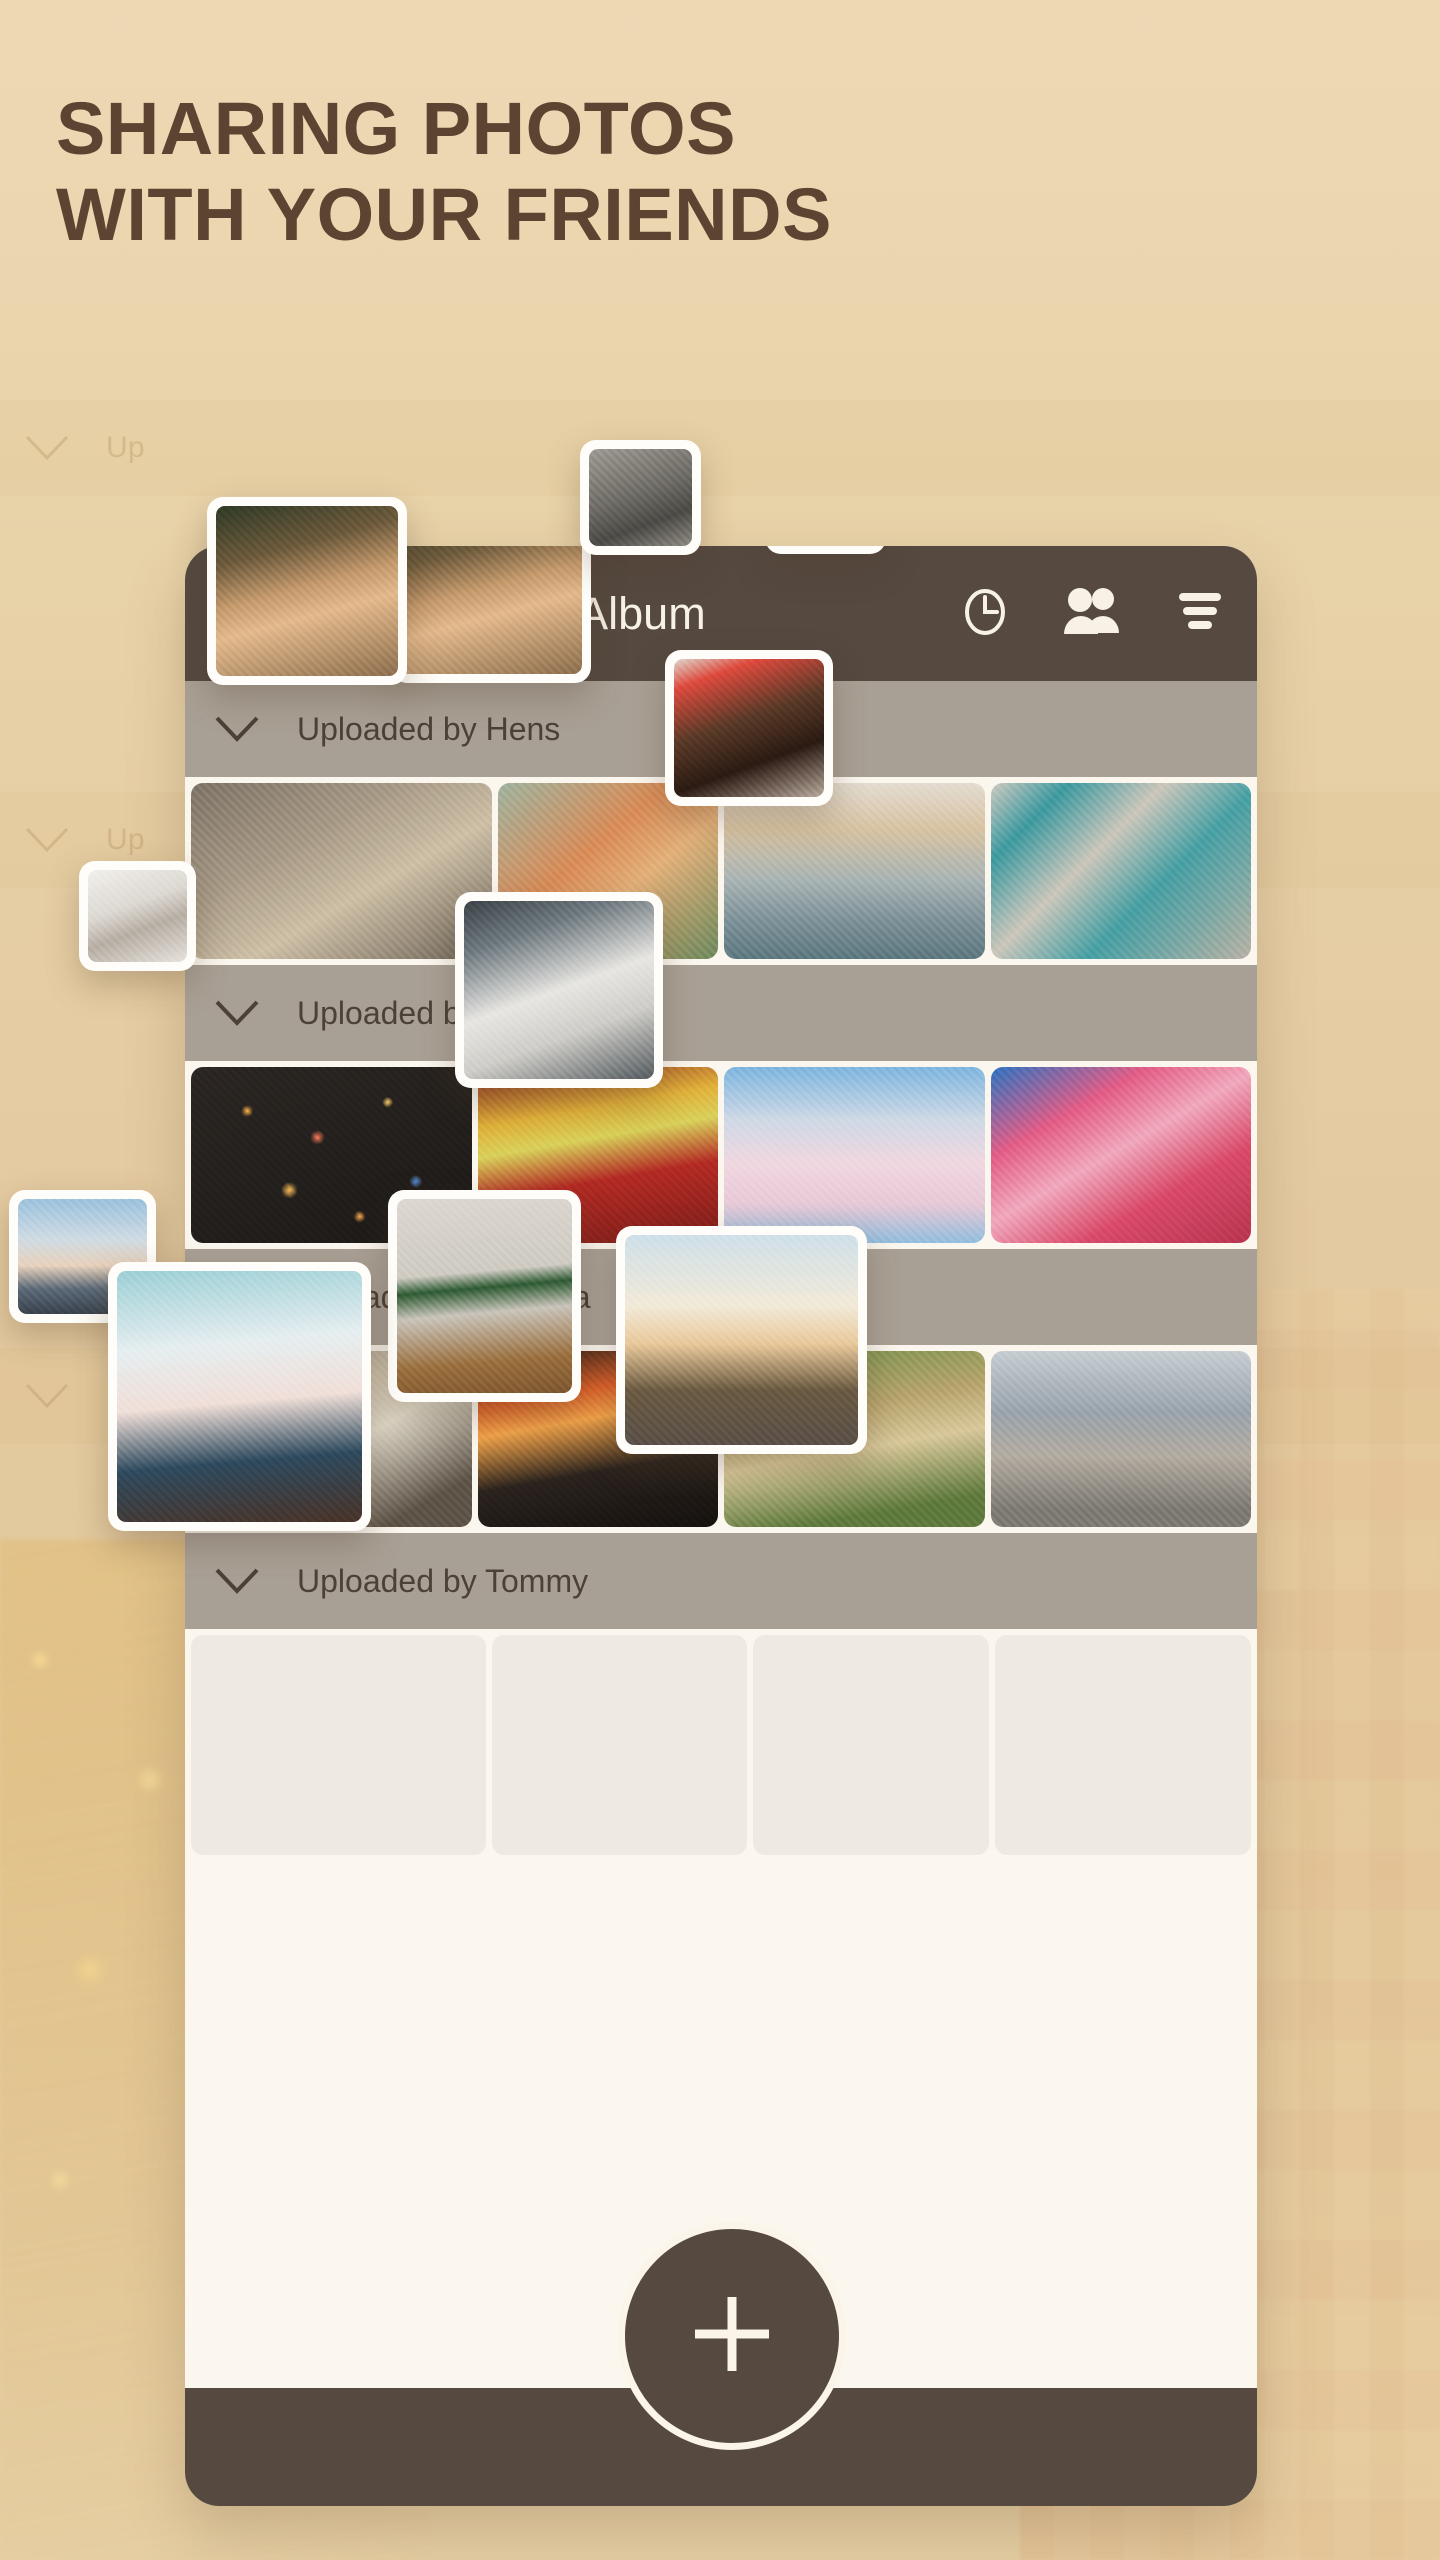 Image resolution: width=1440 pixels, height=2560 pixels. Describe the element at coordinates (1120, 1155) in the screenshot. I see `photo-neon-street` at that location.